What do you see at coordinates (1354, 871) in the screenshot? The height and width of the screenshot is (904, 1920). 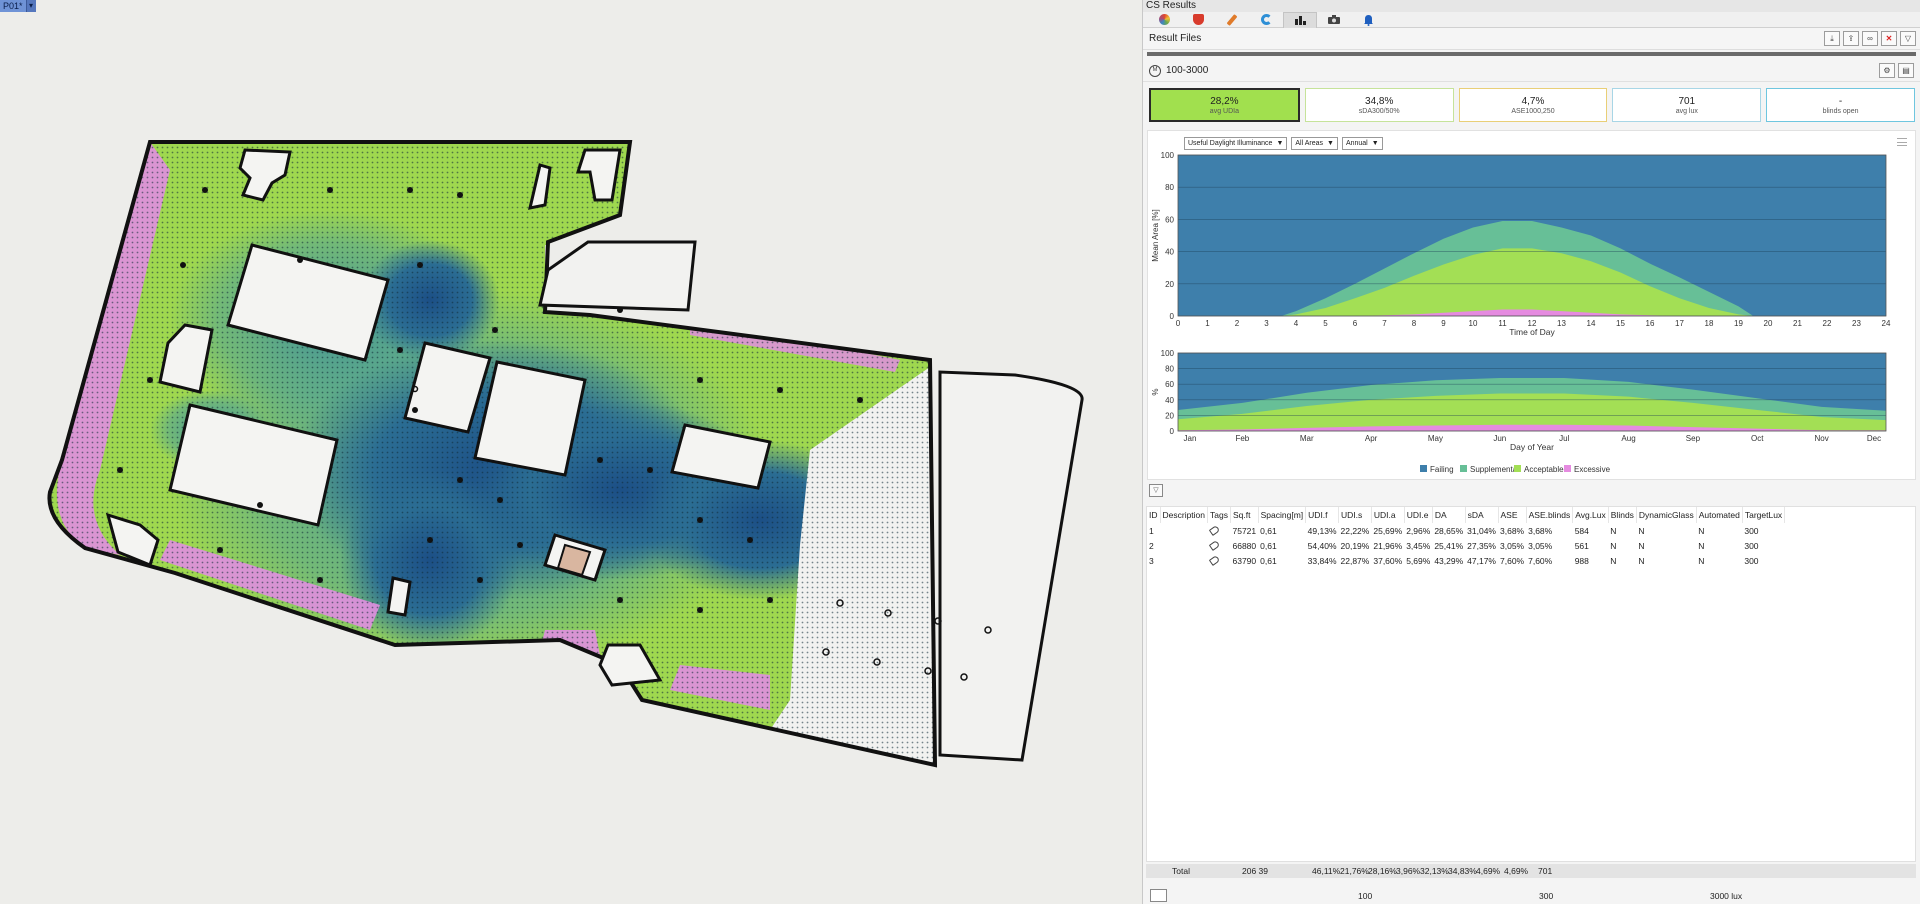 I see `total-udis: 21,76%` at bounding box center [1354, 871].